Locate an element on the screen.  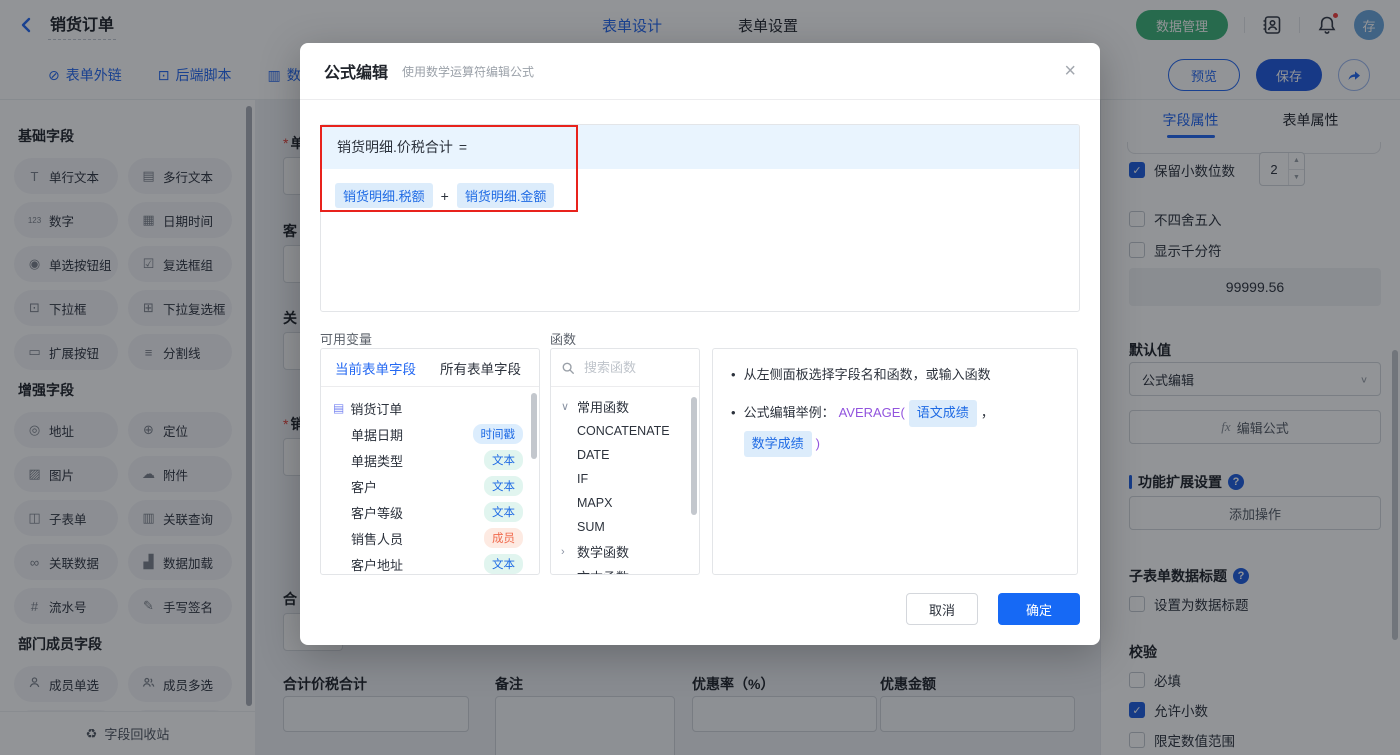
variable-name: 客户 is located at coordinates (364, 487).